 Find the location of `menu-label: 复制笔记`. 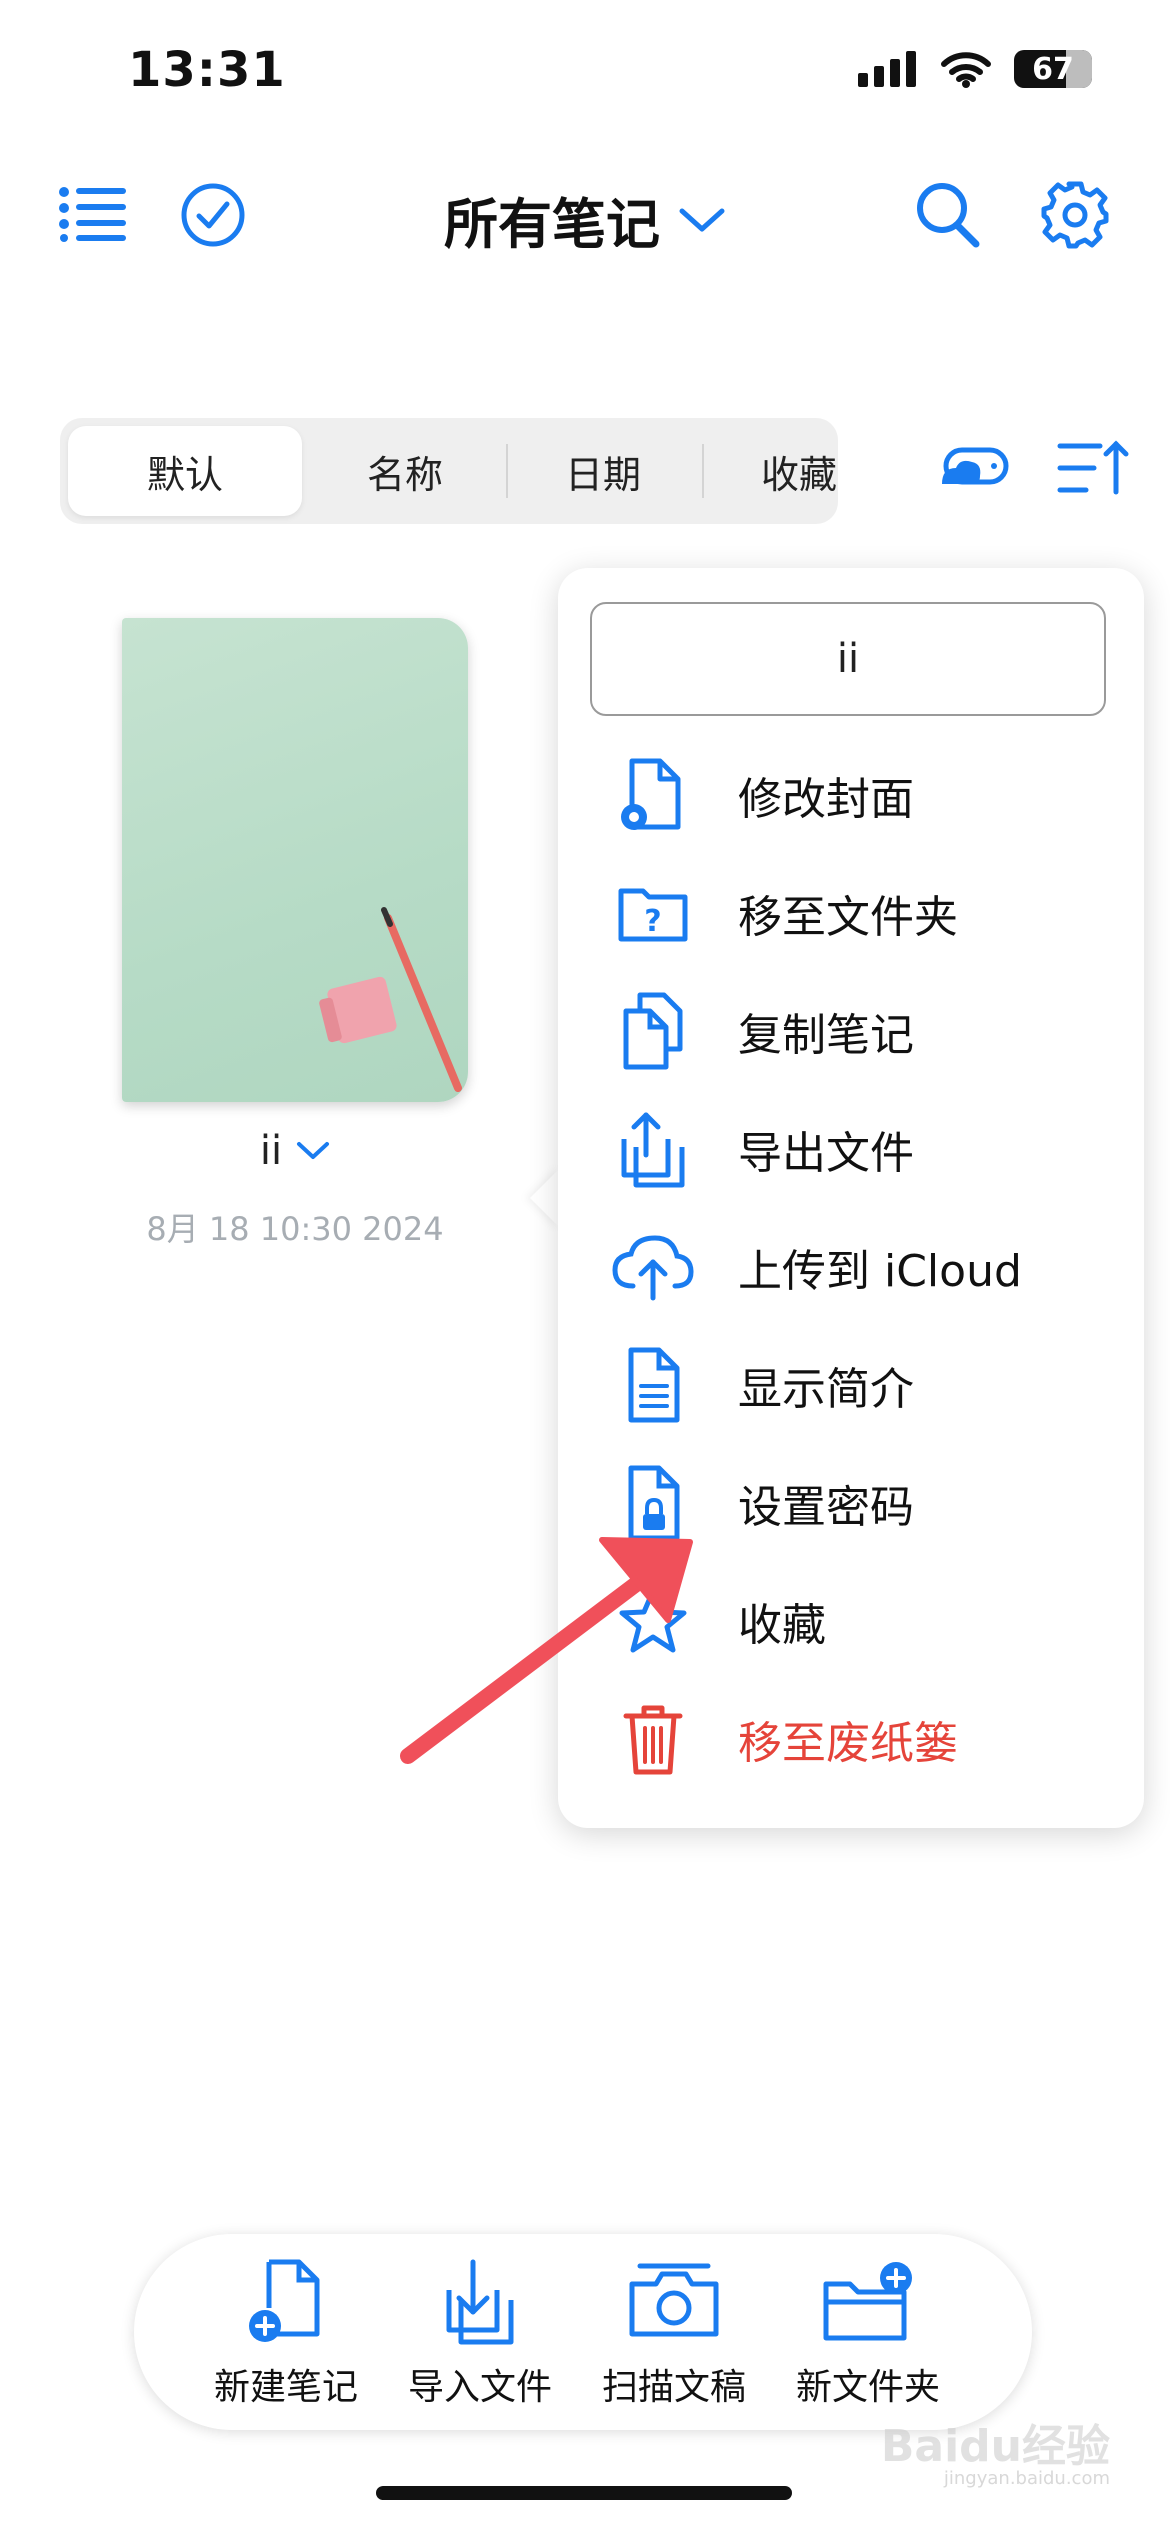

menu-label: 复制笔记 is located at coordinates (826, 1035).